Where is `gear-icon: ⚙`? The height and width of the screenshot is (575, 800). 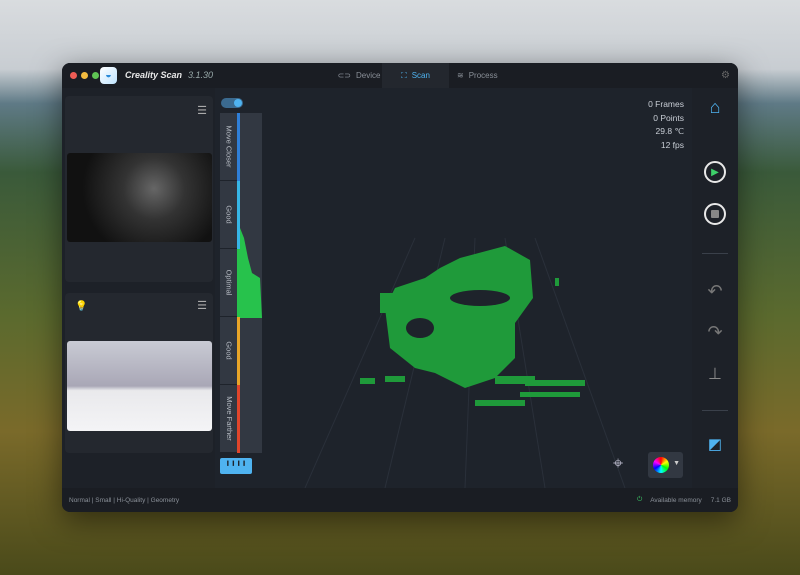 gear-icon: ⚙ is located at coordinates (725, 75).